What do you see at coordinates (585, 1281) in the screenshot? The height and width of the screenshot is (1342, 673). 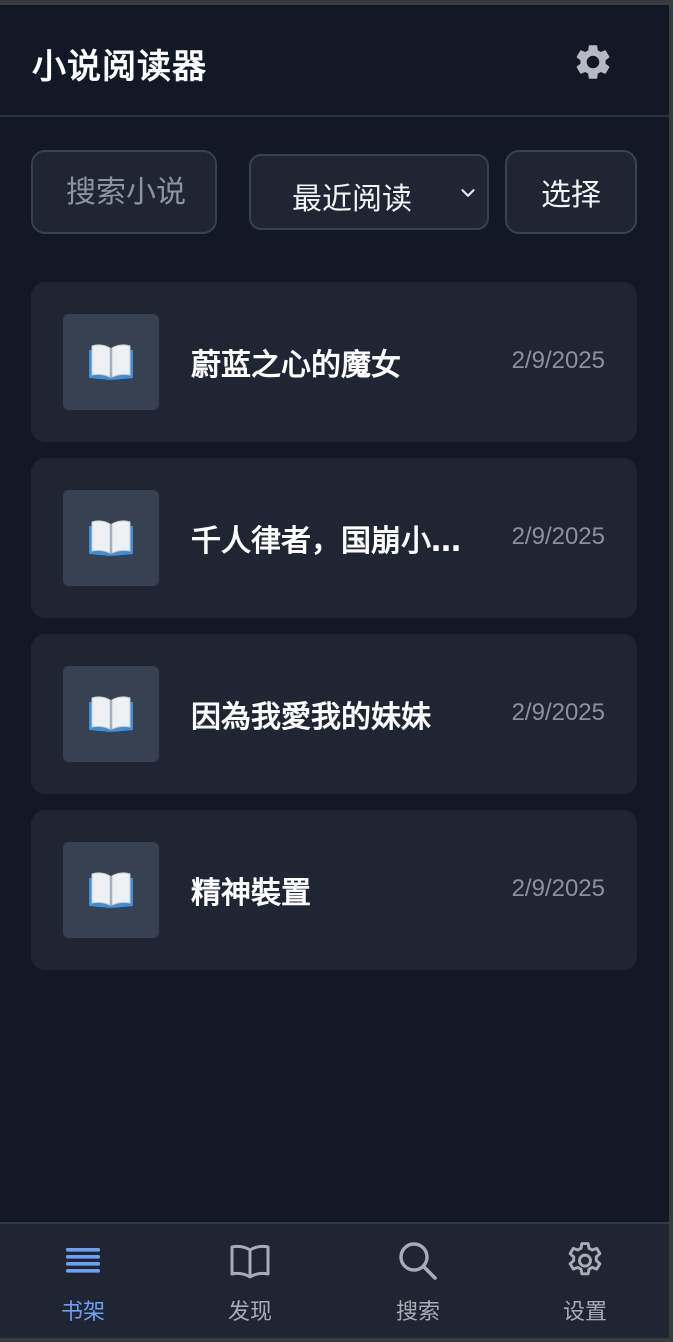 I see `nav-item-settings: 设置` at bounding box center [585, 1281].